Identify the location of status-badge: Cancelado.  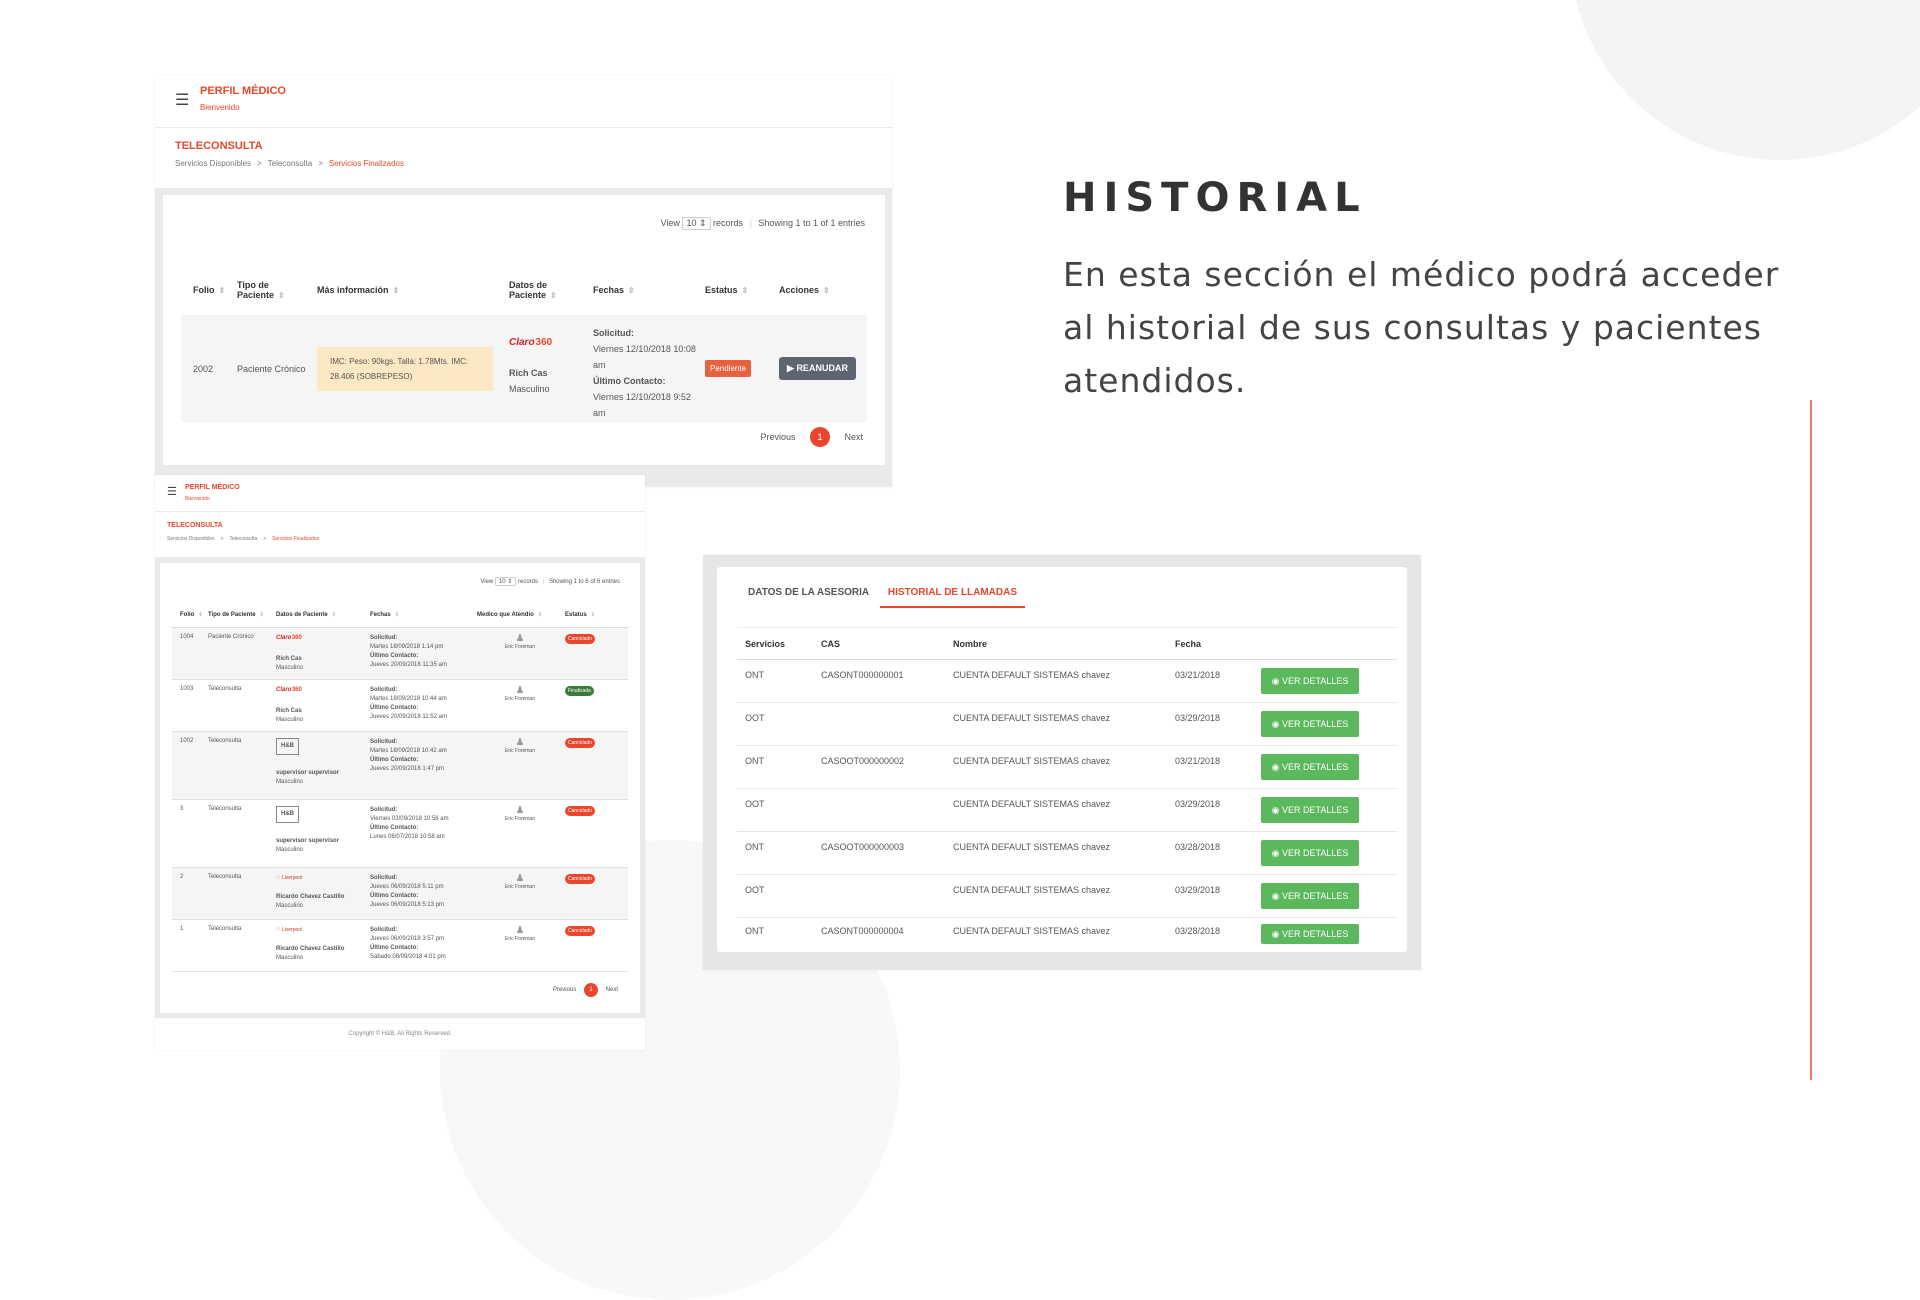
(580, 810).